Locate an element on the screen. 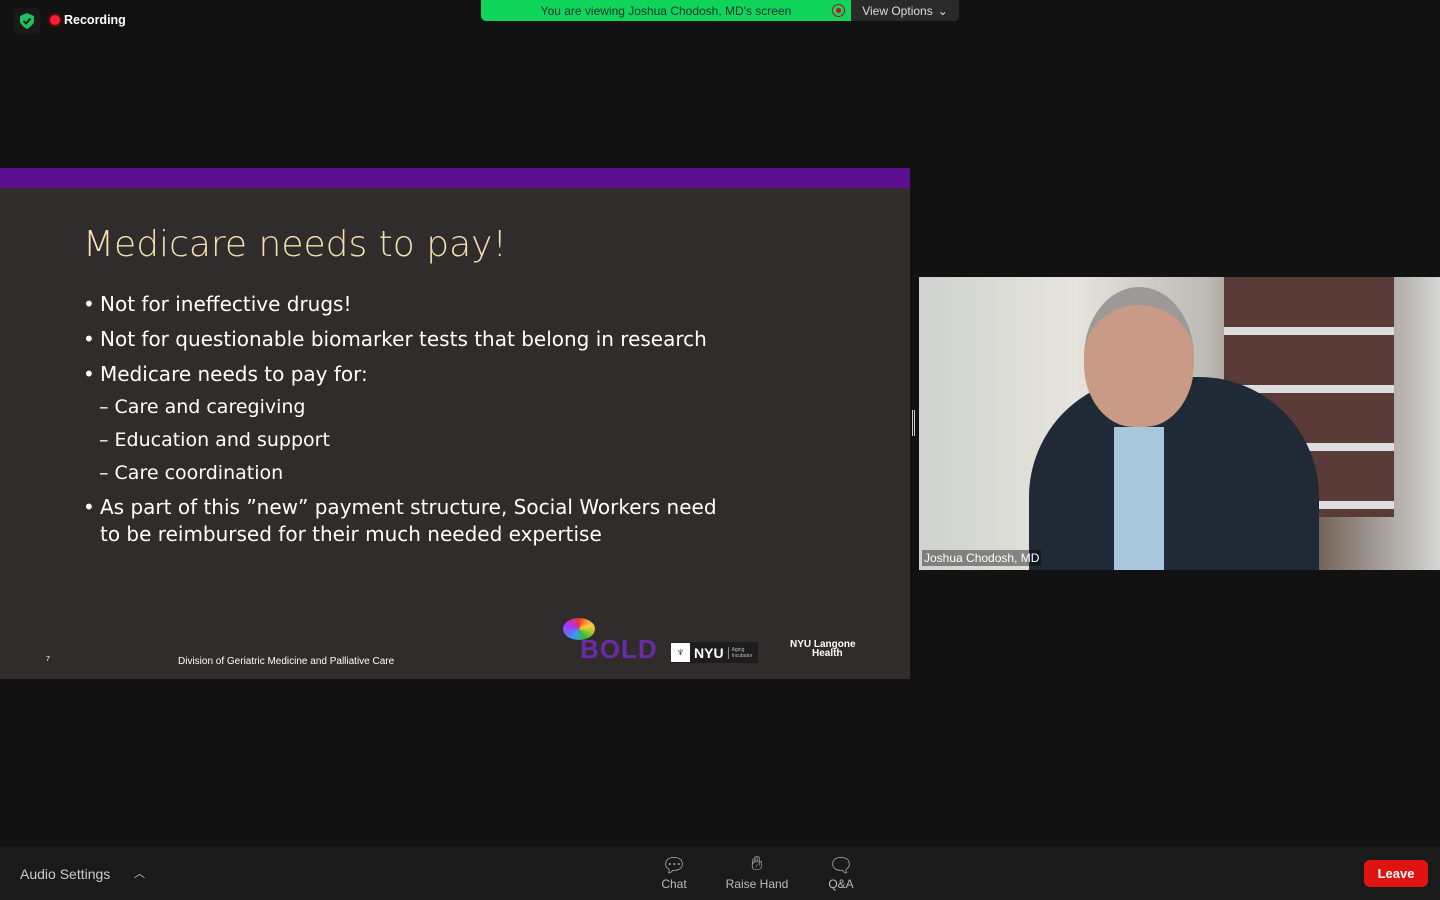 The image size is (1440, 900). sub-bullet: – Care and caregiving is located at coordinates (202, 407).